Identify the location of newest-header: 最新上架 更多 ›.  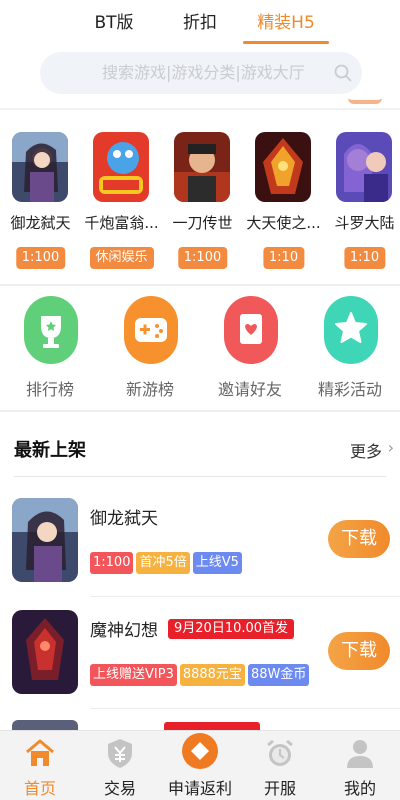
(204, 448).